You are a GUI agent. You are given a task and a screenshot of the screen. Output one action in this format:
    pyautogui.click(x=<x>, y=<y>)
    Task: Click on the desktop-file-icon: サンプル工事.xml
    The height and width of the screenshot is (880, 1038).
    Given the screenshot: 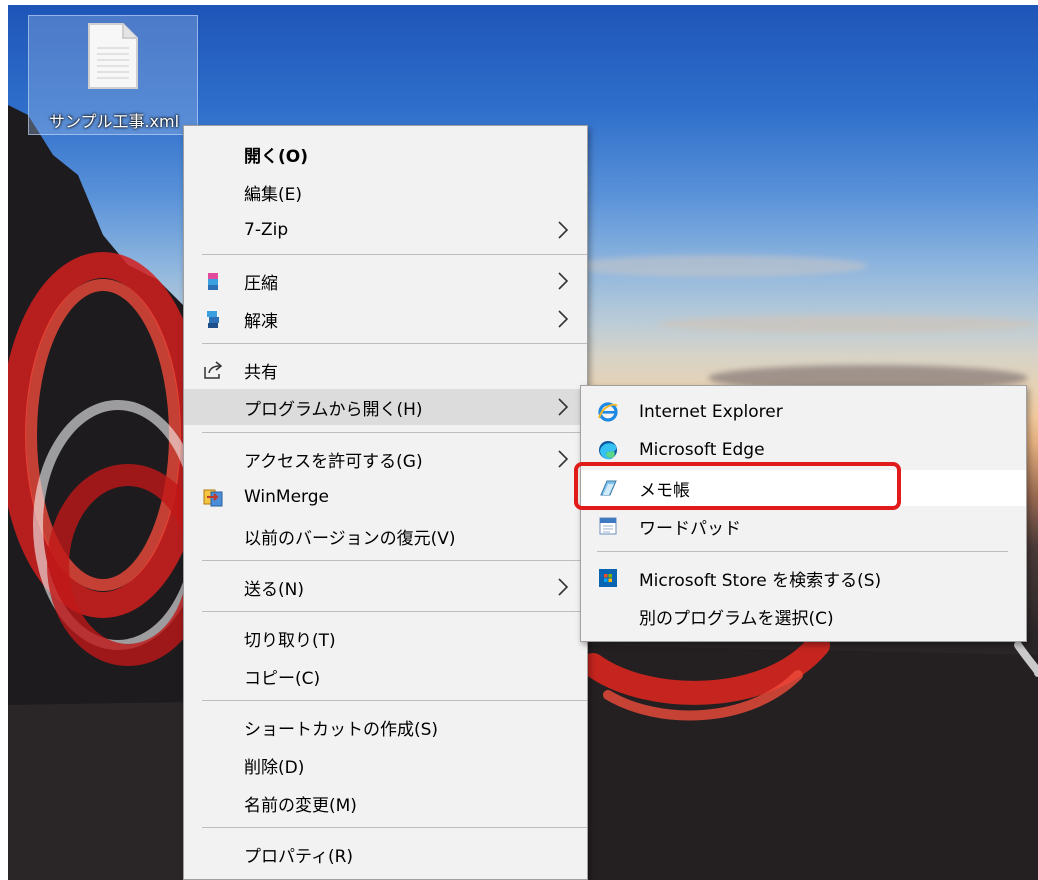 What is the action you would take?
    pyautogui.click(x=113, y=75)
    